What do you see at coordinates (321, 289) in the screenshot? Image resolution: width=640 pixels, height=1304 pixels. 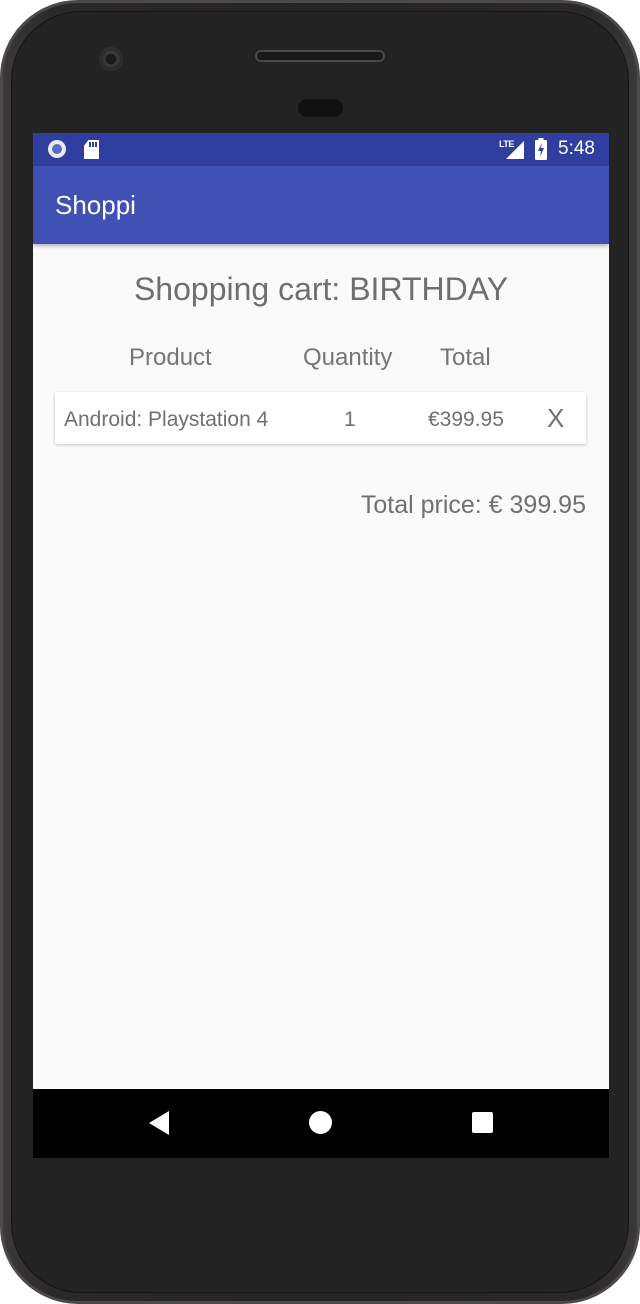 I see `cart-title: Shopping cart: BIRTHDAY` at bounding box center [321, 289].